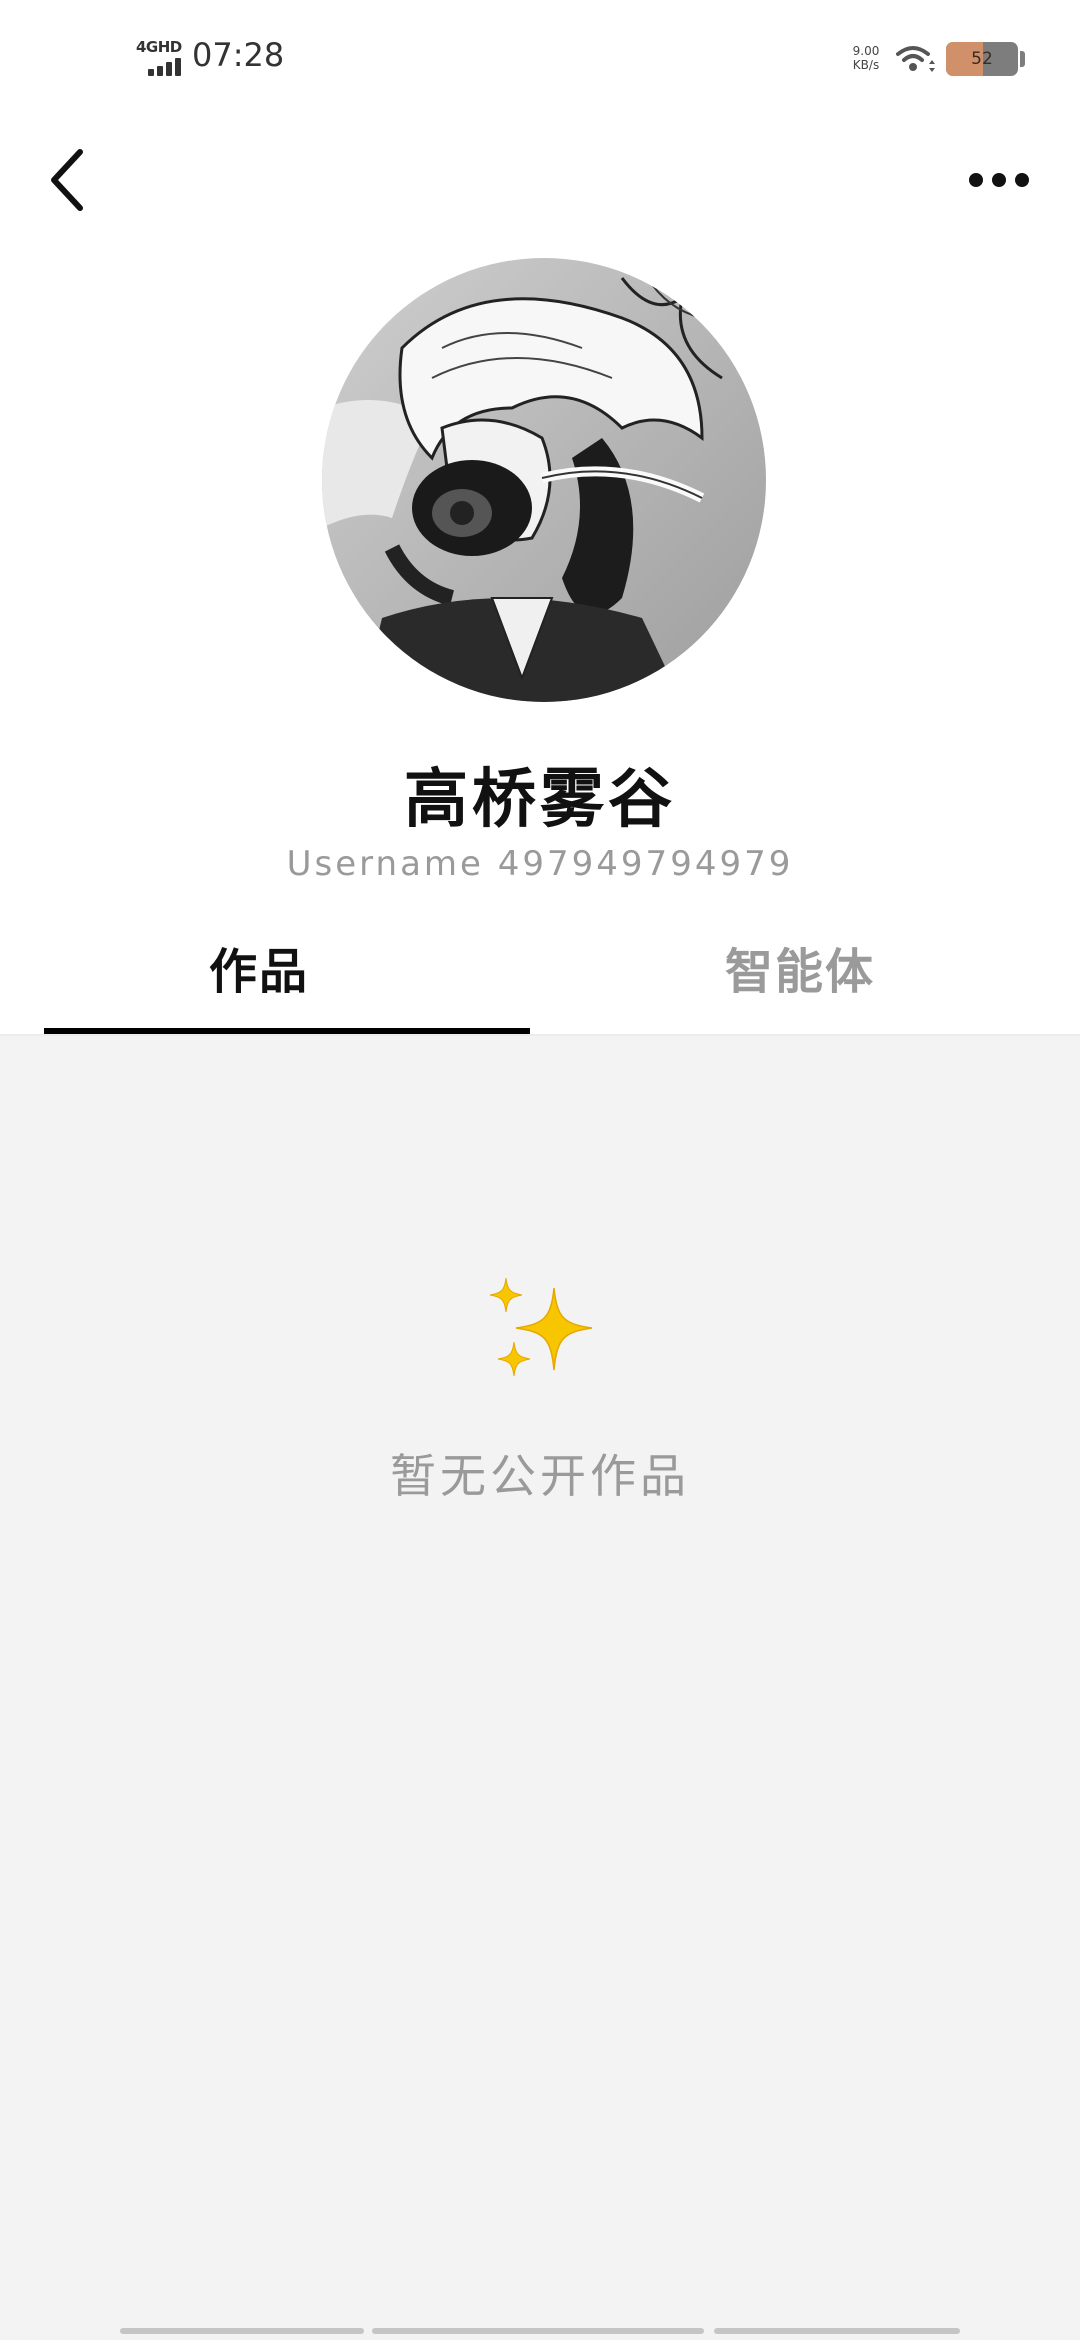 The image size is (1080, 2340). I want to click on wifi-icon, so click(915, 59).